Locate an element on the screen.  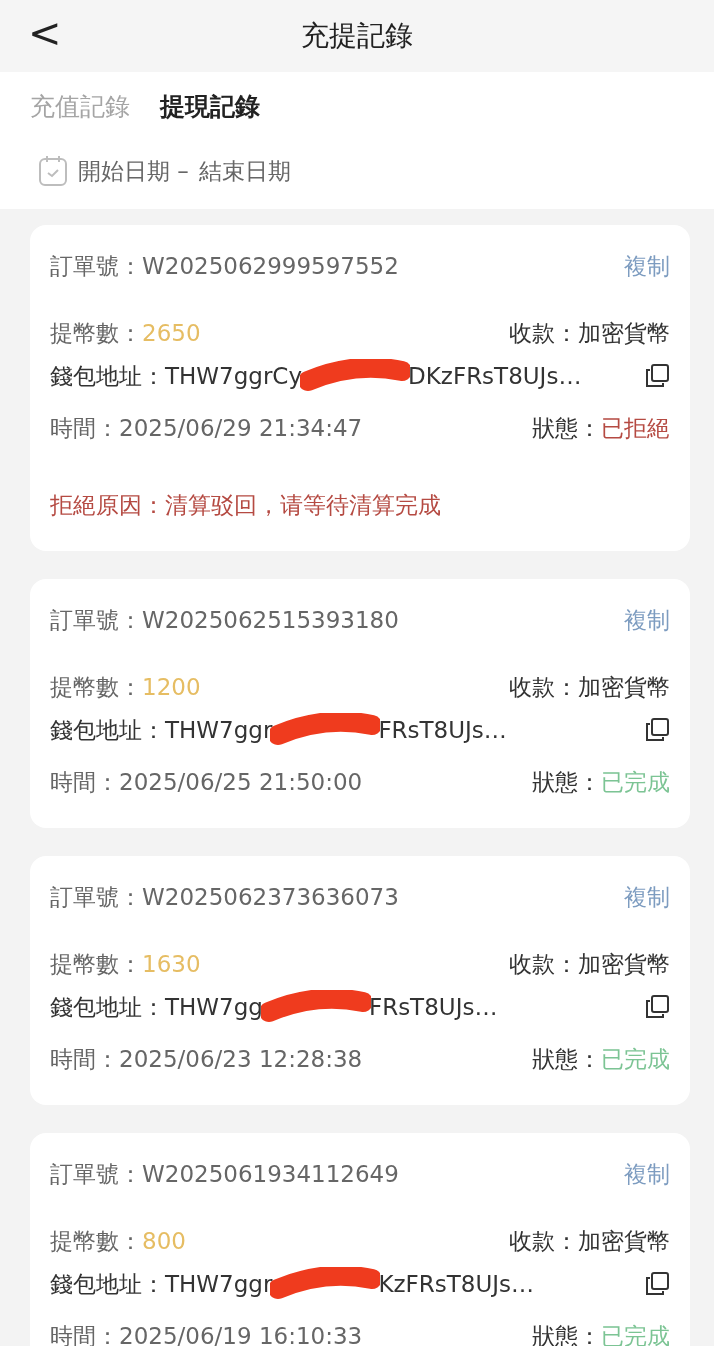
end-date-field: 結束日期 is located at coordinates (244, 171).